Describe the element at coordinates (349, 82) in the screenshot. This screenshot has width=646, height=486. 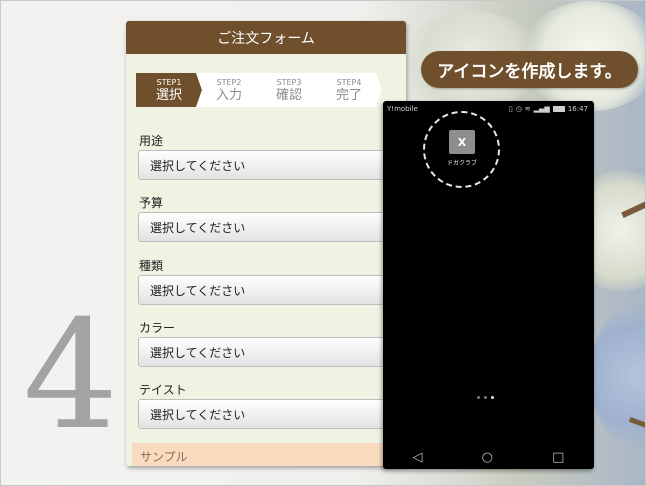
I see `step-number-label: STEP4` at that location.